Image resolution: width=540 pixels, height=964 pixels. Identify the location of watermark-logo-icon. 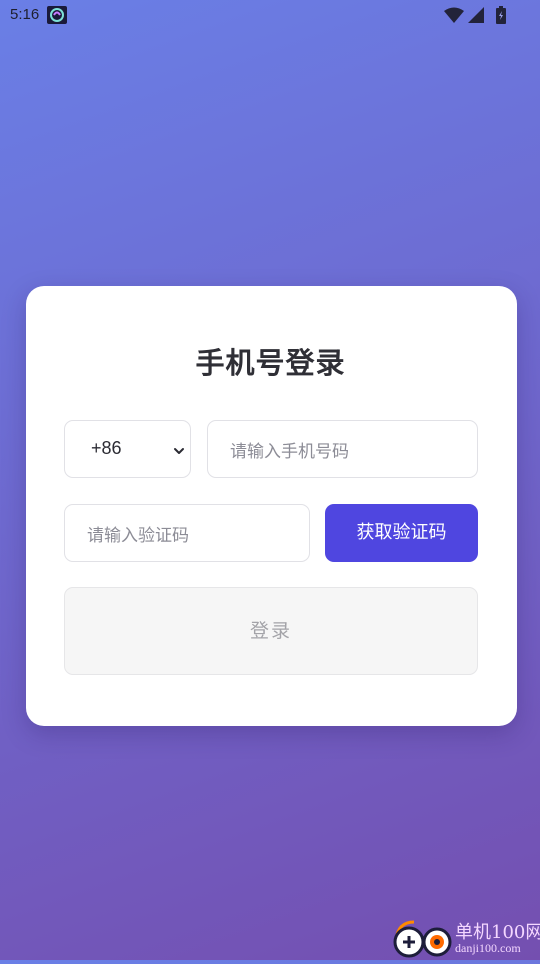
(423, 939).